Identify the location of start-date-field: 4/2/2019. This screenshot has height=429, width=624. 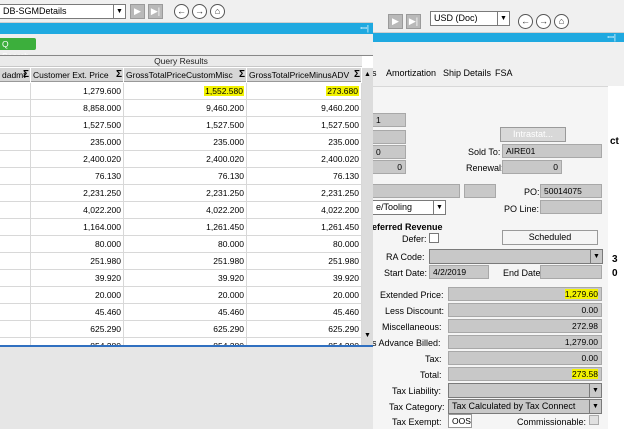
(459, 272).